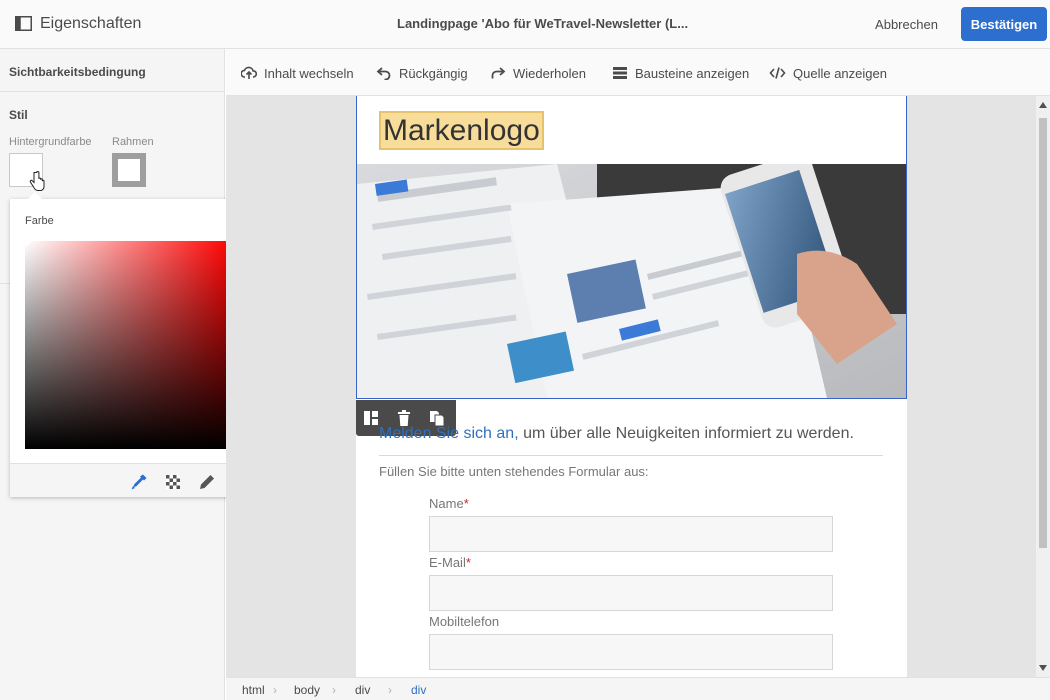 The width and height of the screenshot is (1050, 700). I want to click on divider, so click(631, 455).